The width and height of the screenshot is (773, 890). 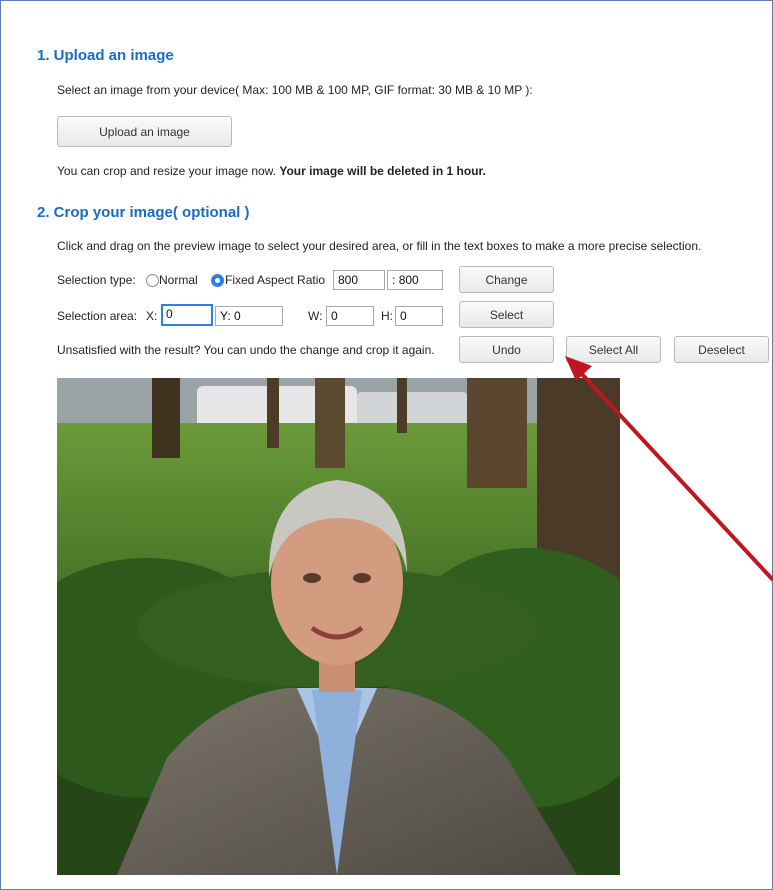 What do you see at coordinates (675, 476) in the screenshot?
I see `arrow-shaft` at bounding box center [675, 476].